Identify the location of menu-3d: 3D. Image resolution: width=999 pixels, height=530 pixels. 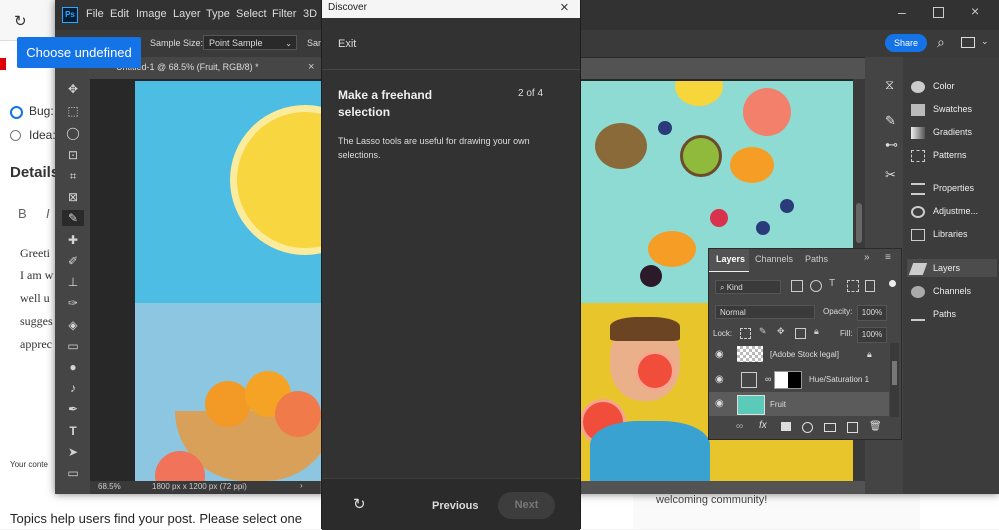
(310, 14).